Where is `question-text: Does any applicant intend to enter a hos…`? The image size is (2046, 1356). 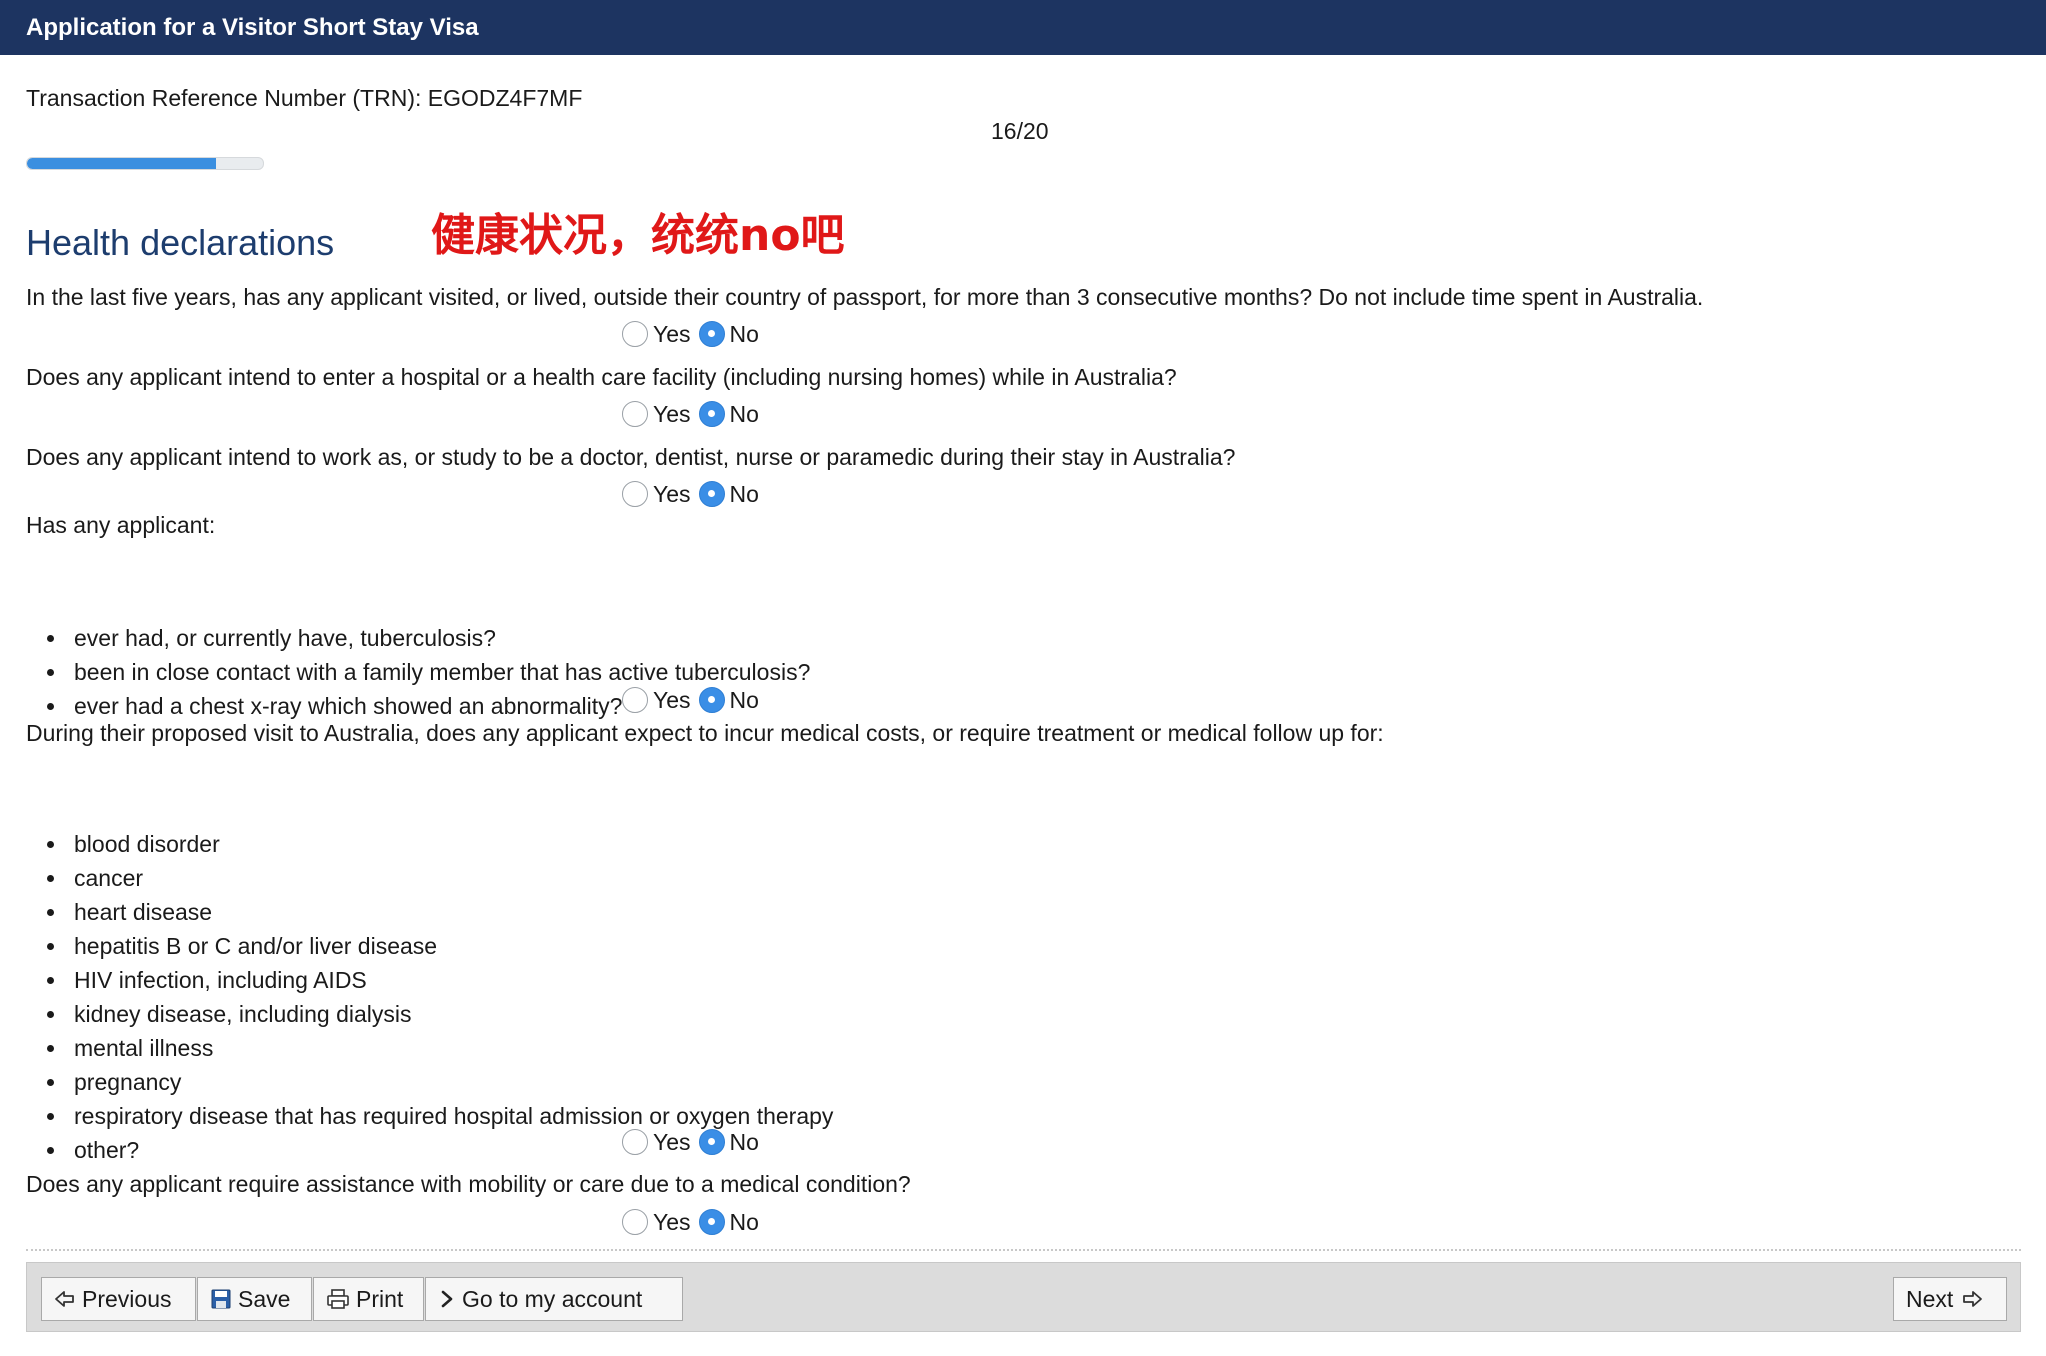
question-text: Does any applicant intend to enter a hos… is located at coordinates (601, 377).